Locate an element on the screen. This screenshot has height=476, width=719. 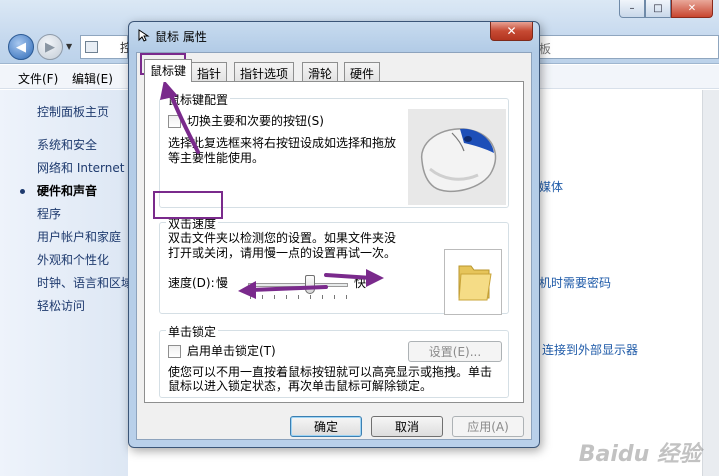
speed-slider-thumb is located at coordinates (310, 284).